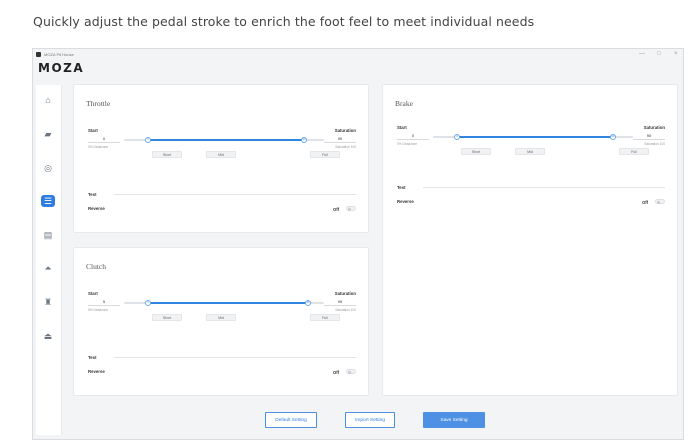 The height and width of the screenshot is (446, 700). What do you see at coordinates (659, 54) in the screenshot?
I see `maximize-button: □` at bounding box center [659, 54].